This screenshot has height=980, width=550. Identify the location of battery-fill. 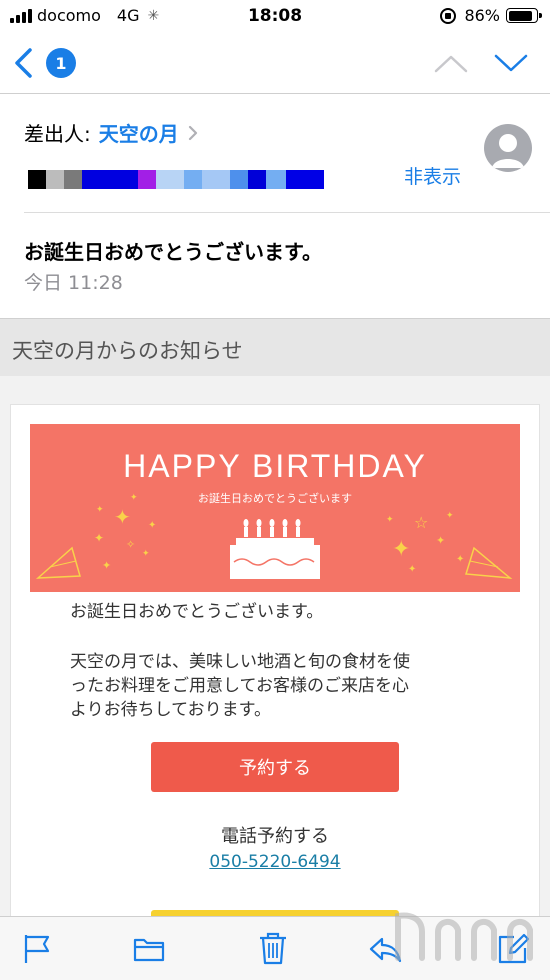
(520, 15).